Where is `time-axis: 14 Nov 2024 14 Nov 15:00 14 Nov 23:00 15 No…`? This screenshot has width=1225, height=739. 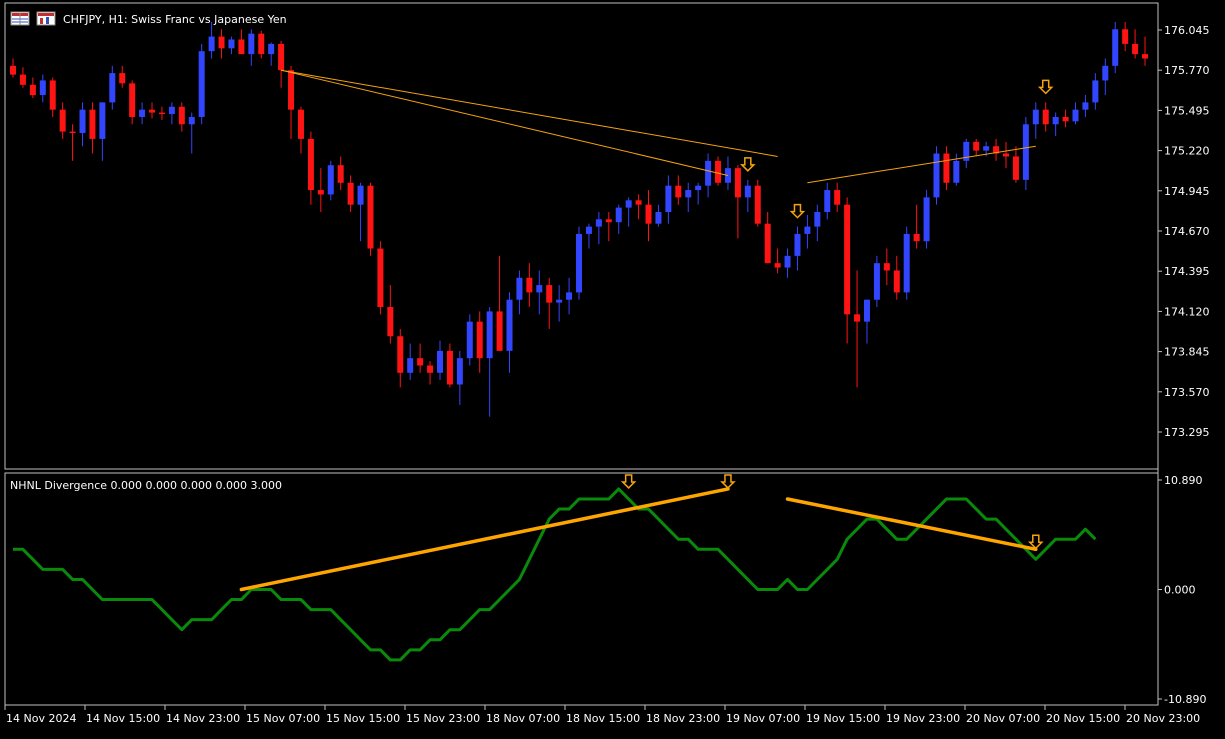 time-axis: 14 Nov 2024 14 Nov 15:00 14 Nov 23:00 15 No… is located at coordinates (602, 715).